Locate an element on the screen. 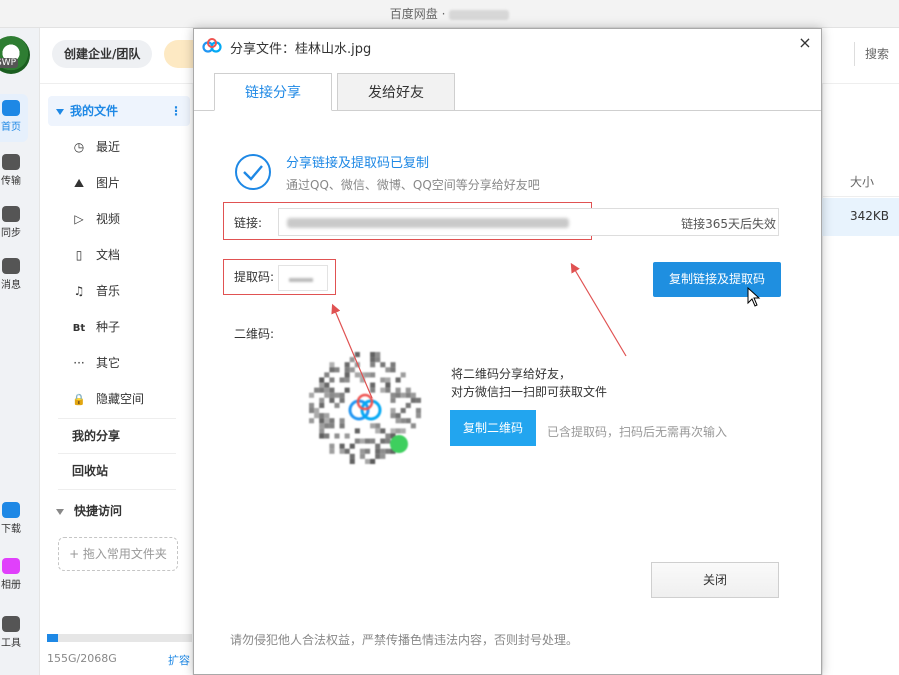 Image resolution: width=899 pixels, height=675 pixels. sidebar-item-3: ▯ 文档 is located at coordinates (132, 255).